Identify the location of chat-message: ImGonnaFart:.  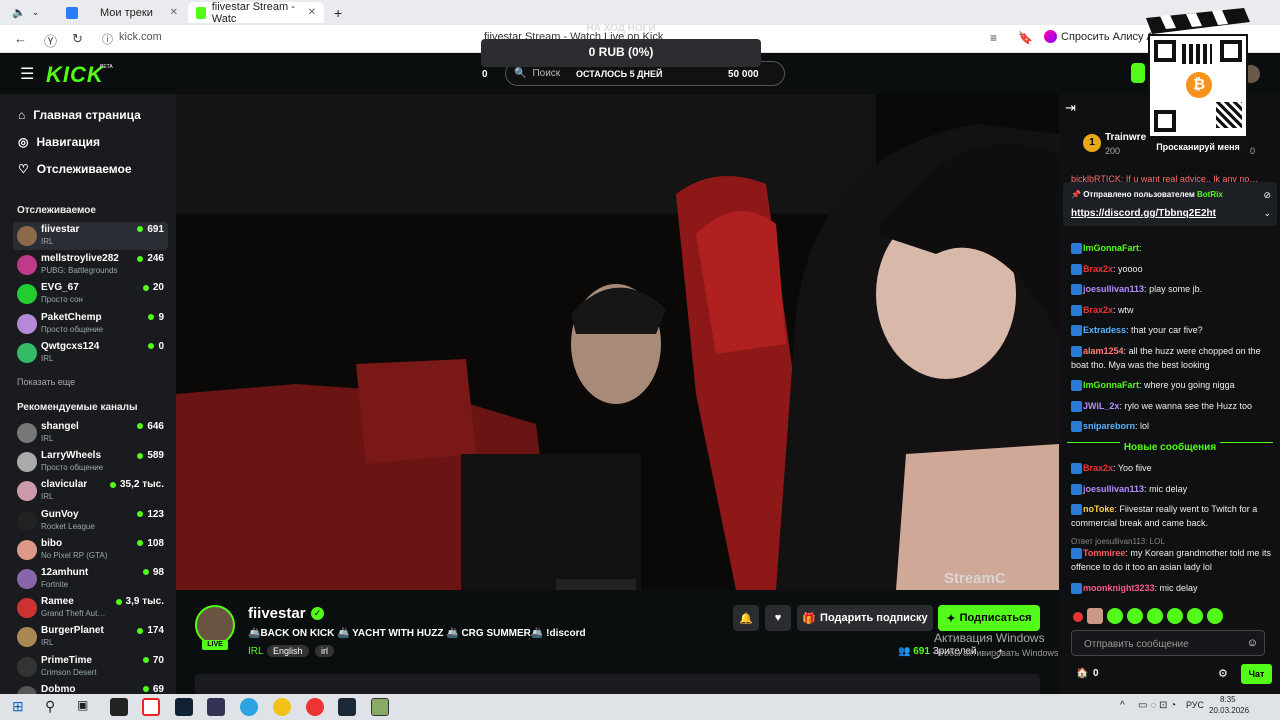
(1173, 248).